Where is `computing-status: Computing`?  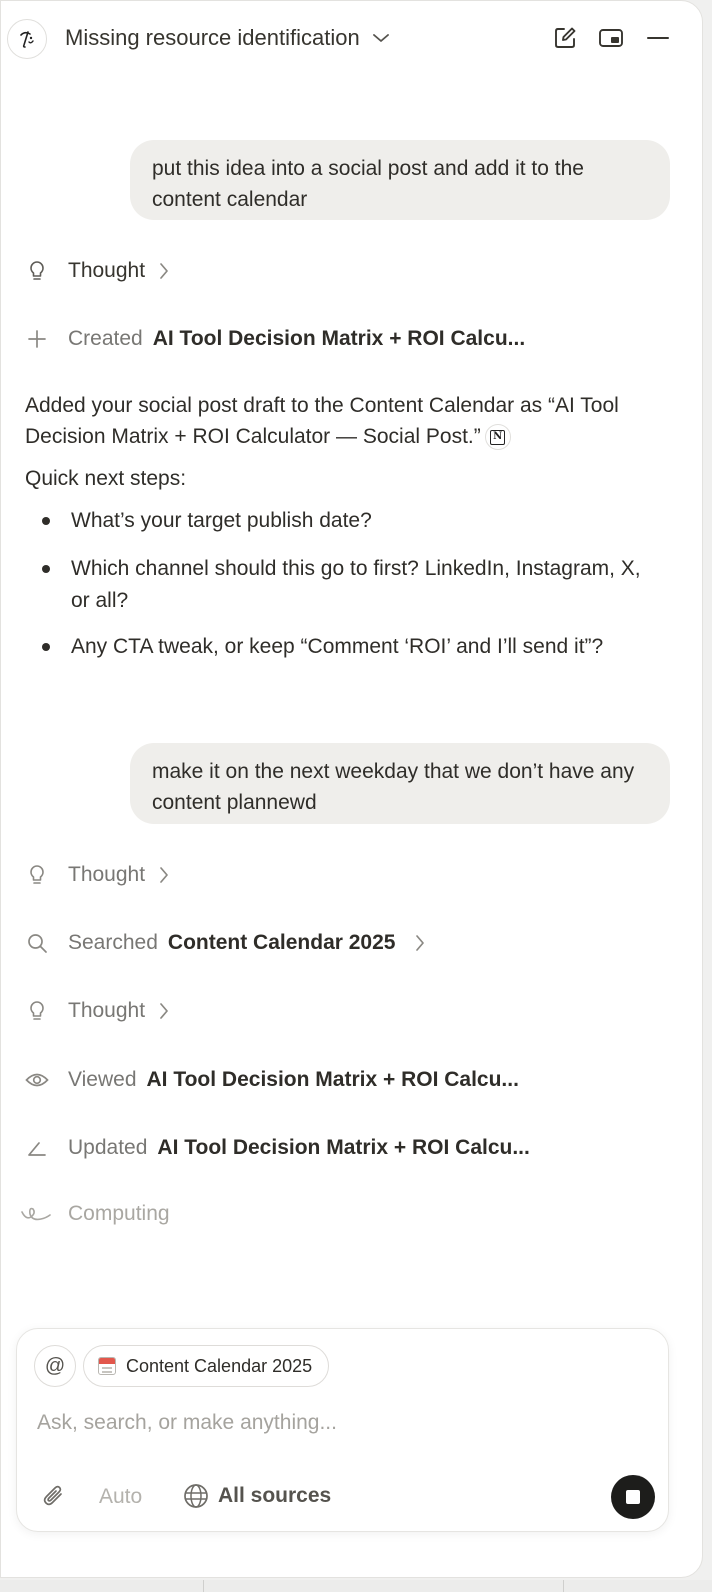 computing-status: Computing is located at coordinates (95, 1214).